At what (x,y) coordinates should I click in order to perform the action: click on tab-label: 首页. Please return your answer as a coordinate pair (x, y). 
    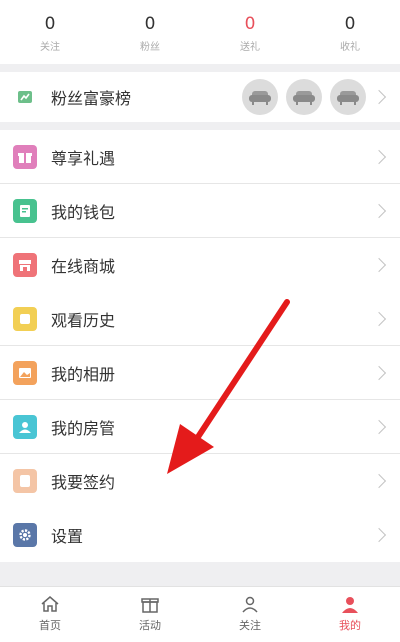
    Looking at the image, I should click on (50, 625).